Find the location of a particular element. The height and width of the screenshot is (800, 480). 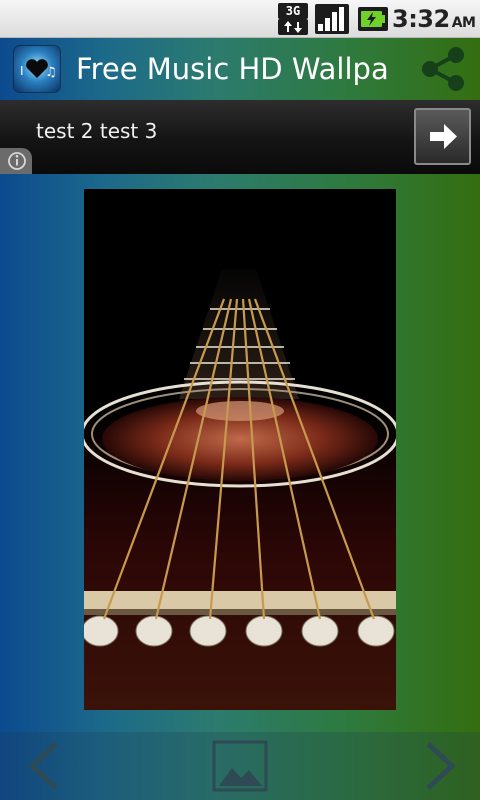

share-icon is located at coordinates (443, 69).